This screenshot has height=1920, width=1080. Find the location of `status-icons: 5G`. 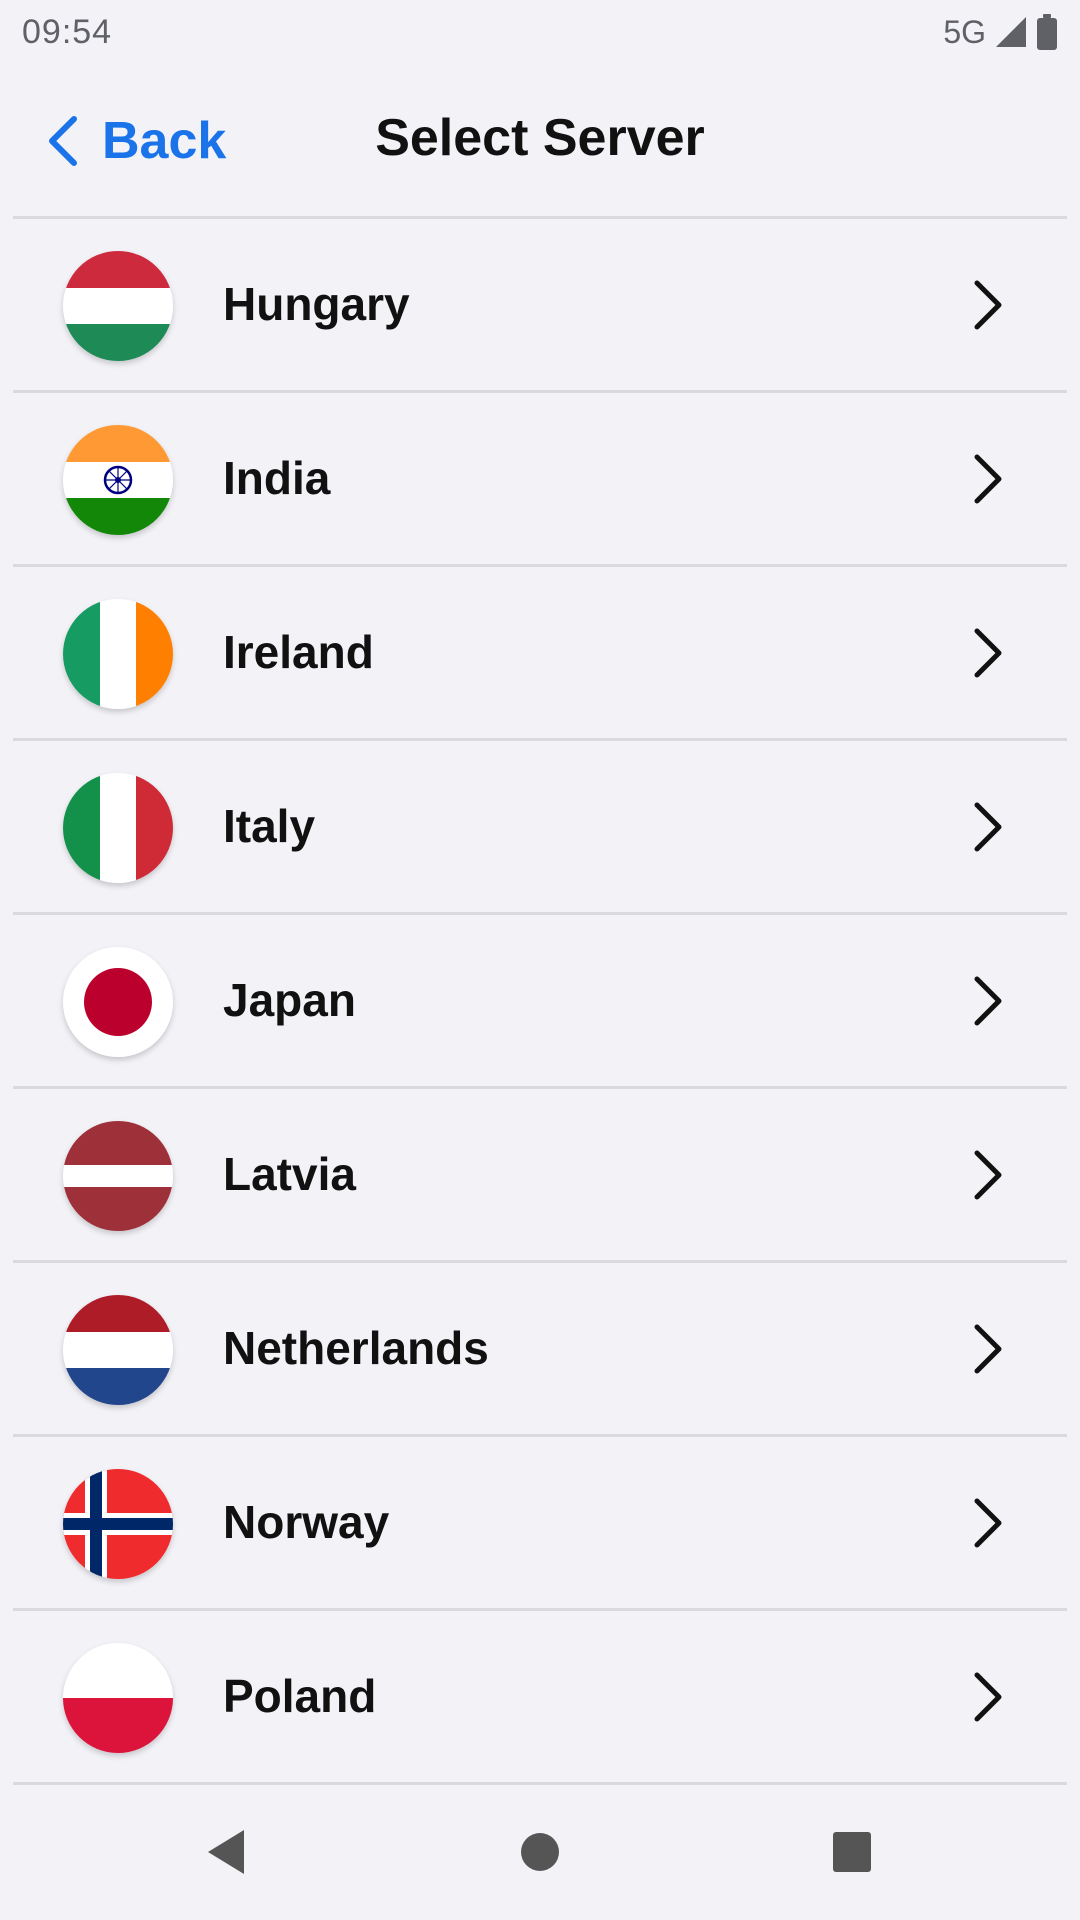

status-icons: 5G is located at coordinates (1000, 32).